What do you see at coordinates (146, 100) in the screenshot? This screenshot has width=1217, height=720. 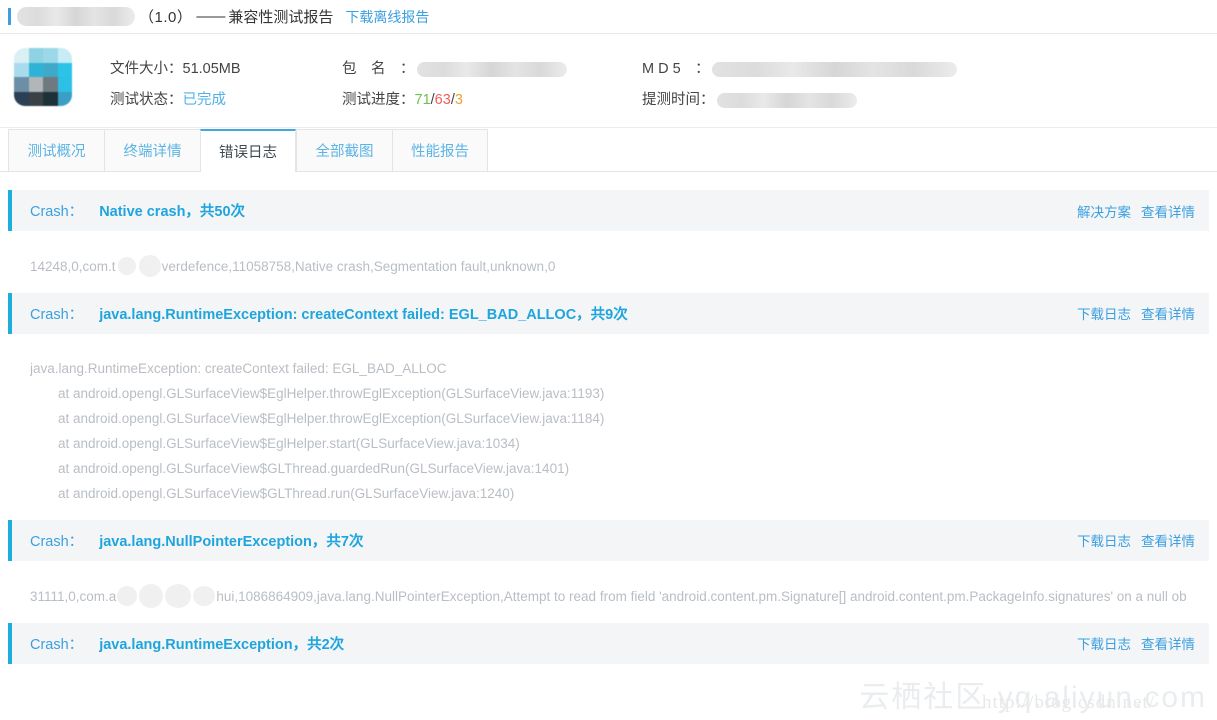 I see `teststatus-label: 测试状态：` at bounding box center [146, 100].